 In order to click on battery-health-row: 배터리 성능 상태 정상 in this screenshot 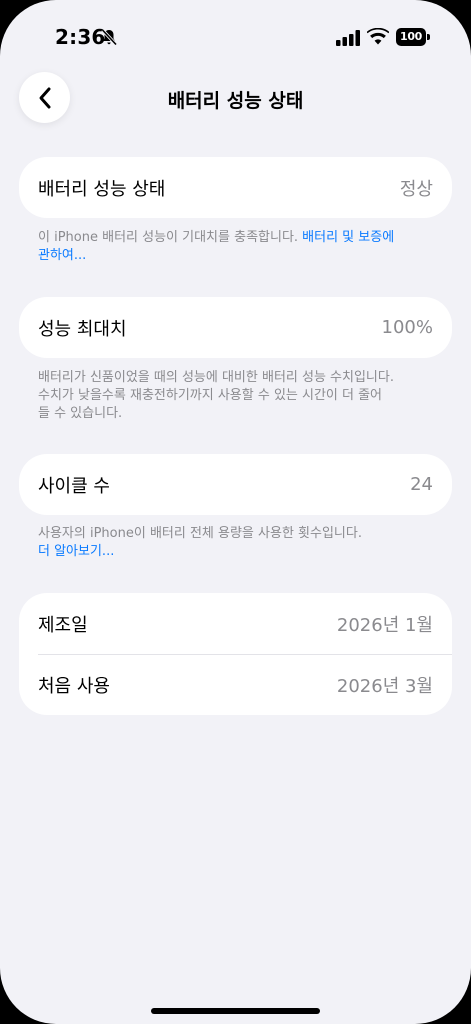, I will do `click(235, 187)`.